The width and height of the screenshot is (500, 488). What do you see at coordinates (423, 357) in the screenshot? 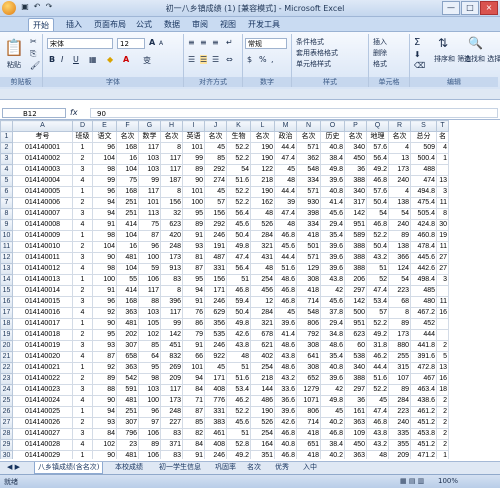
I see `table-cell: 391.6` at bounding box center [423, 357].